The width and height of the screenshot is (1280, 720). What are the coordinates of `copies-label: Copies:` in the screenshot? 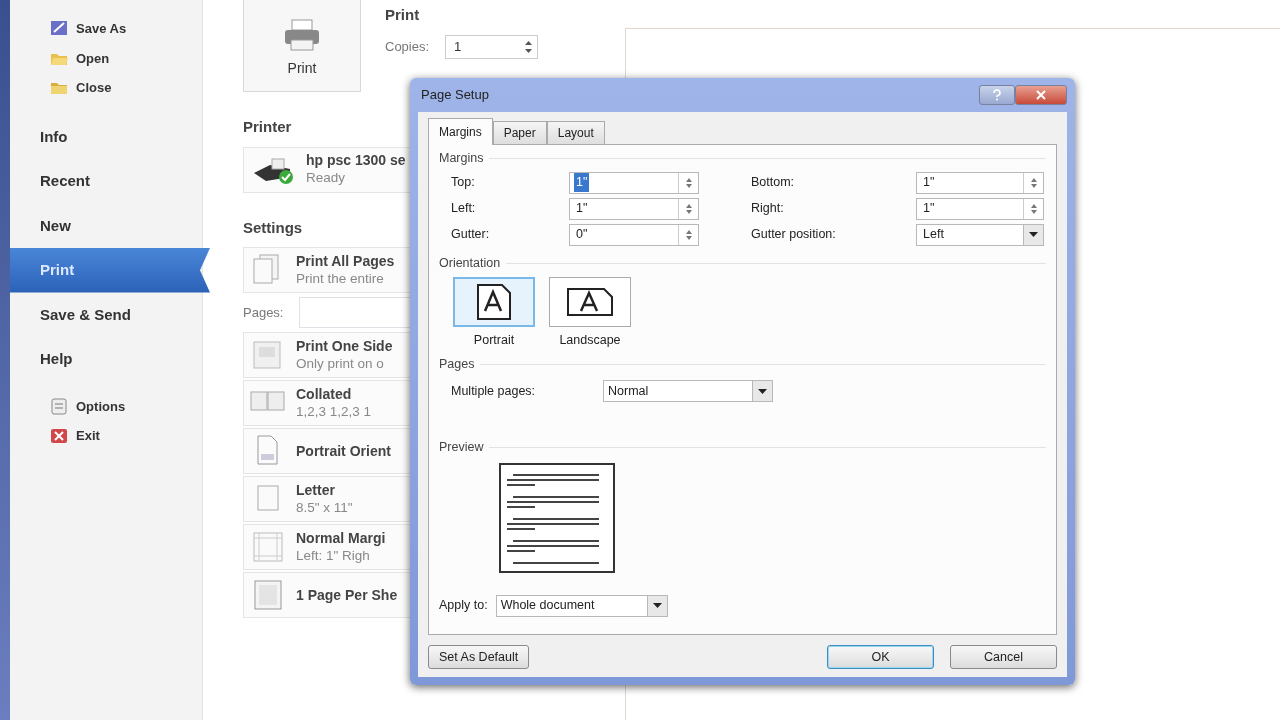 It's located at (407, 46).